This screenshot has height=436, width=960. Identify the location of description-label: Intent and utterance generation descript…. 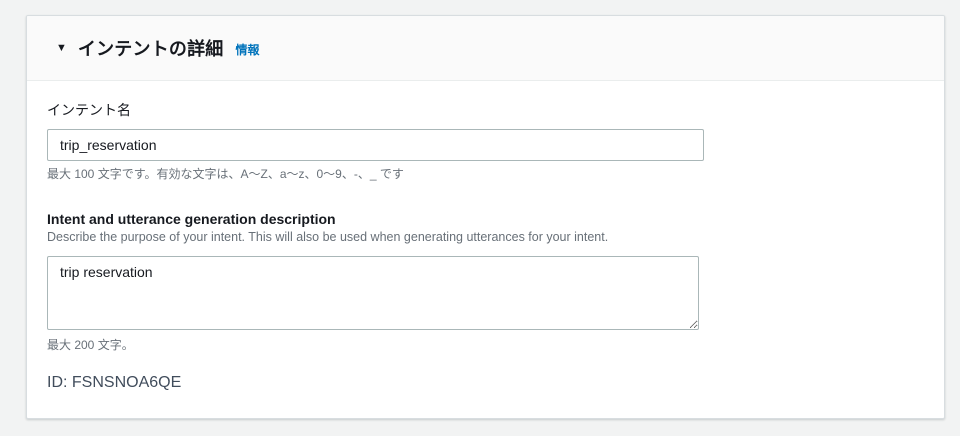
(191, 219).